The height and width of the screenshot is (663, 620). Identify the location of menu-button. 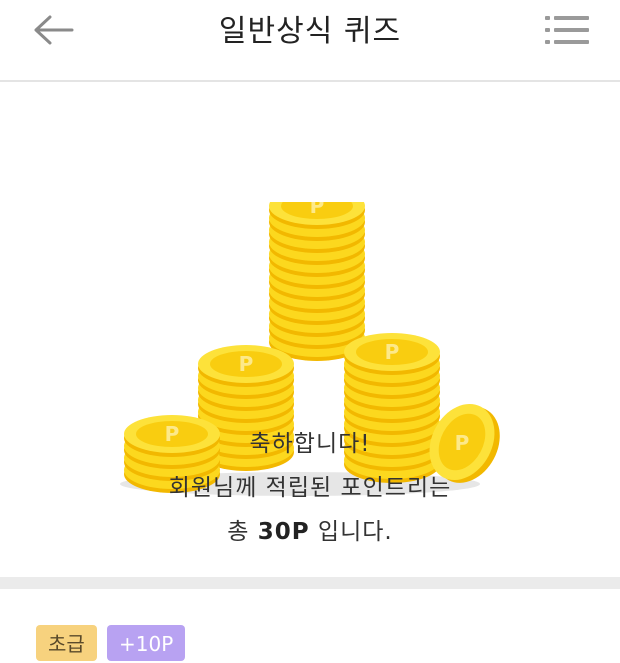
(567, 30).